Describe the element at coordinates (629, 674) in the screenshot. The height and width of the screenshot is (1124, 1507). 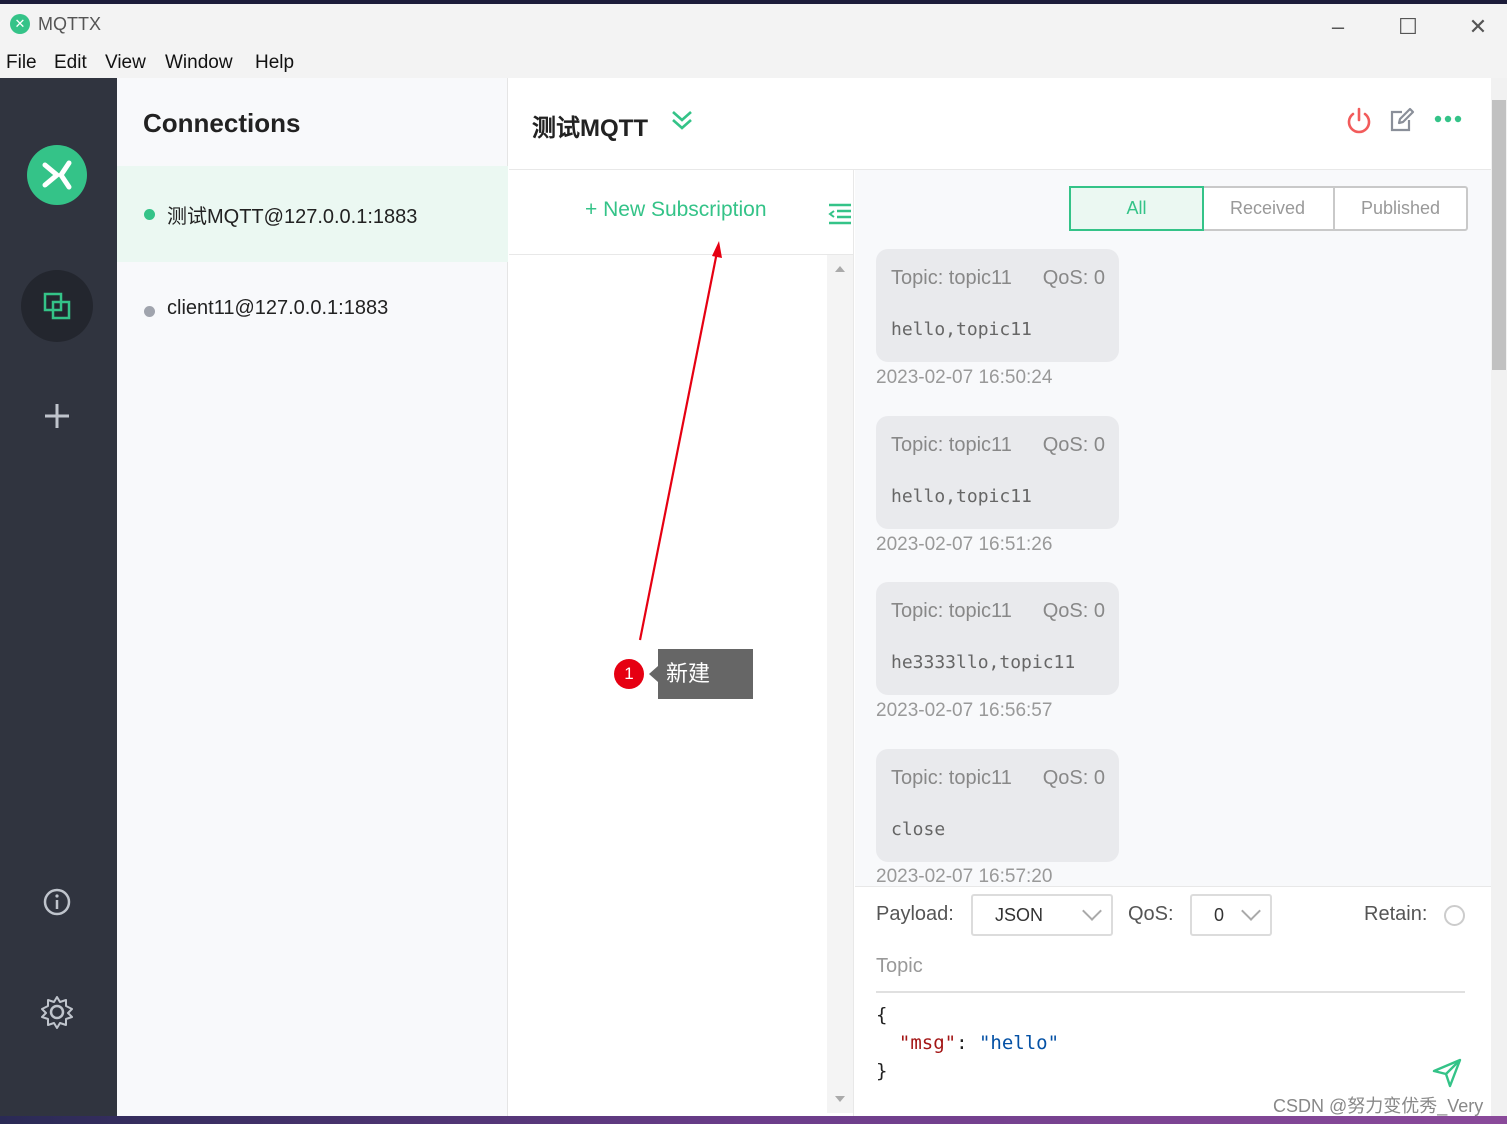
I see `annotation-number-badge: 1` at that location.